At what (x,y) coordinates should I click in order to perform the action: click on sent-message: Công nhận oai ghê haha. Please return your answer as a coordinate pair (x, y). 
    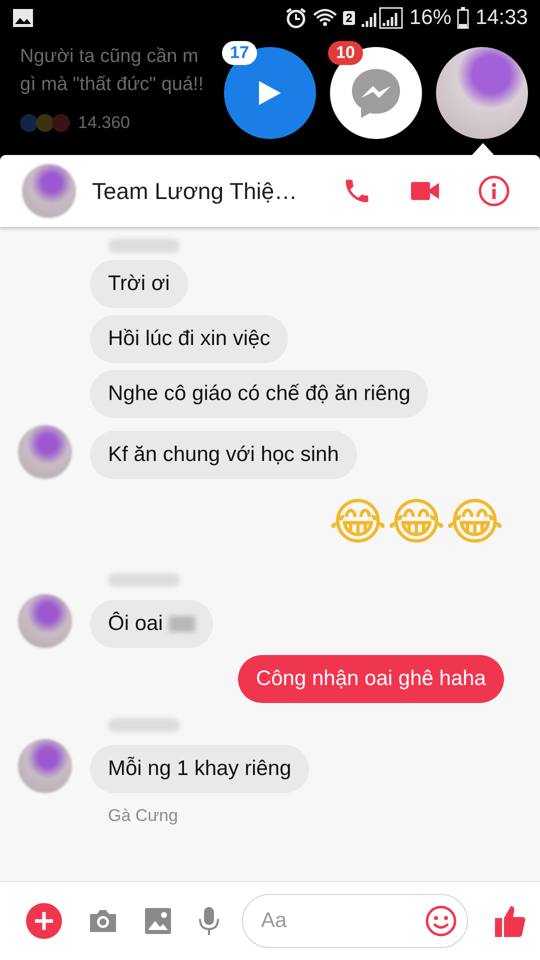
    Looking at the image, I should click on (371, 679).